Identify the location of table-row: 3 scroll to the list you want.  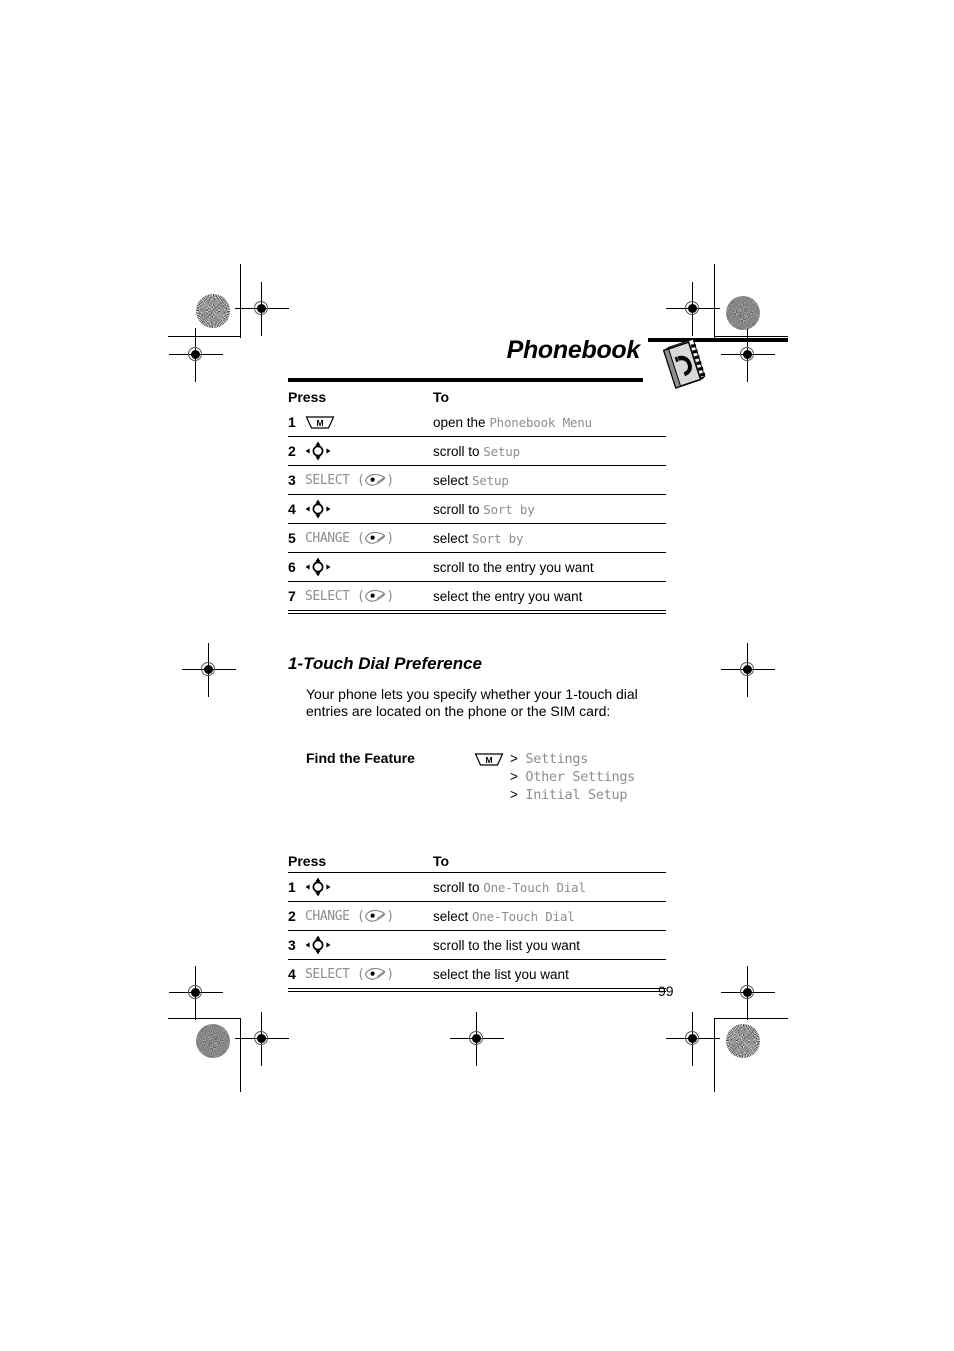
(477, 945).